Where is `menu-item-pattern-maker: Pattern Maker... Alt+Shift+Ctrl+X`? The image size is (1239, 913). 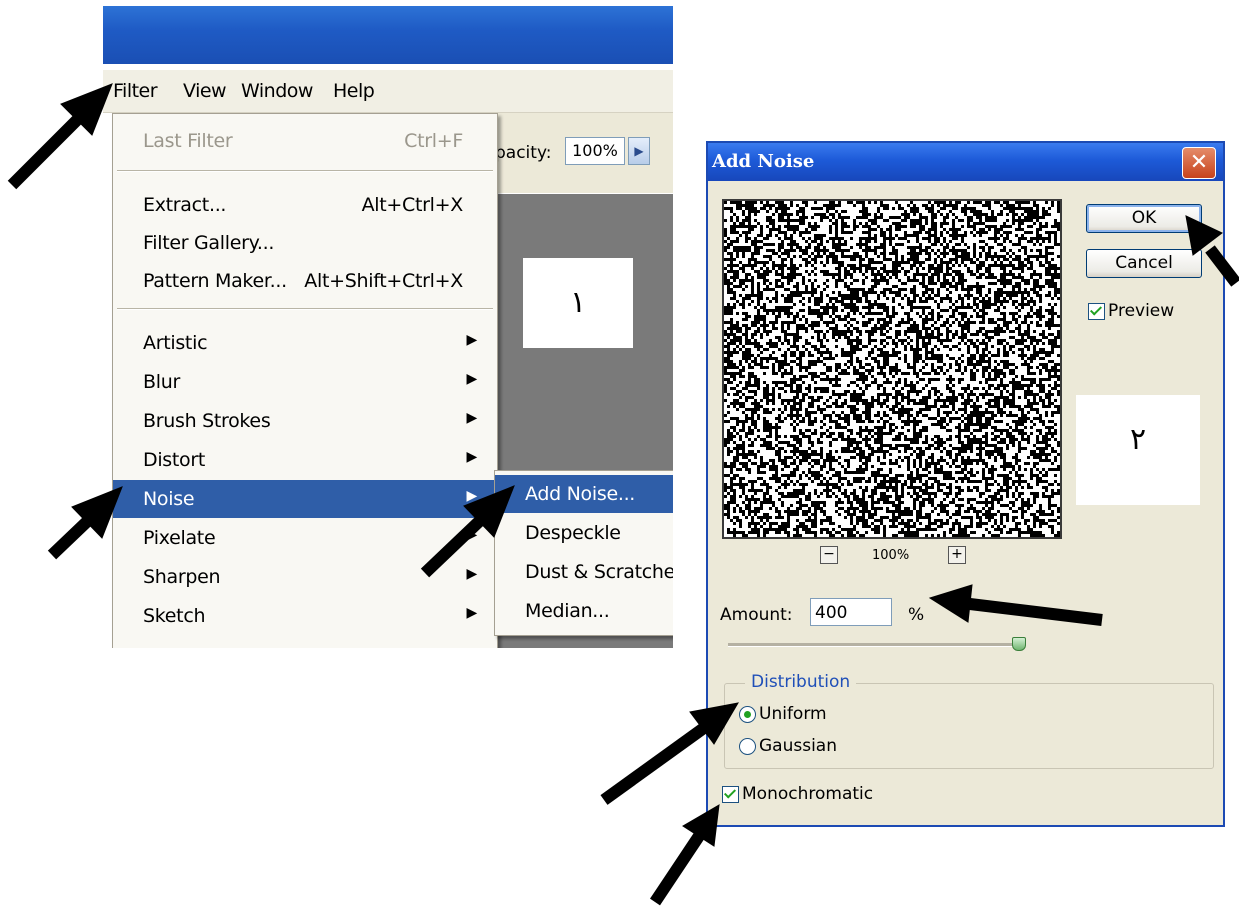 menu-item-pattern-maker: Pattern Maker... Alt+Shift+Ctrl+X is located at coordinates (305, 281).